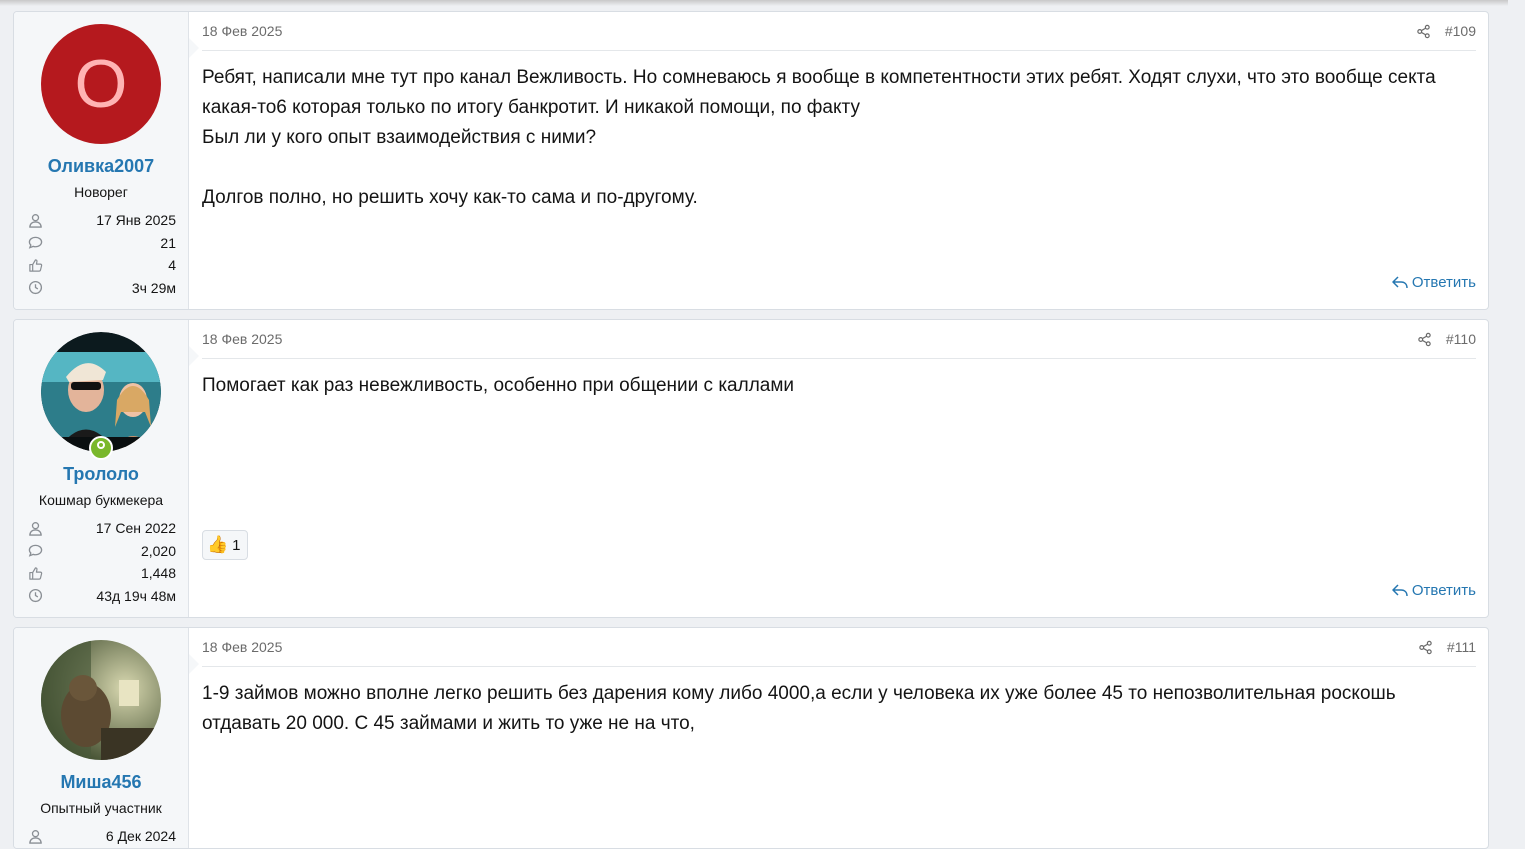 The height and width of the screenshot is (849, 1525). I want to click on stat-reactions-value: 4, so click(172, 265).